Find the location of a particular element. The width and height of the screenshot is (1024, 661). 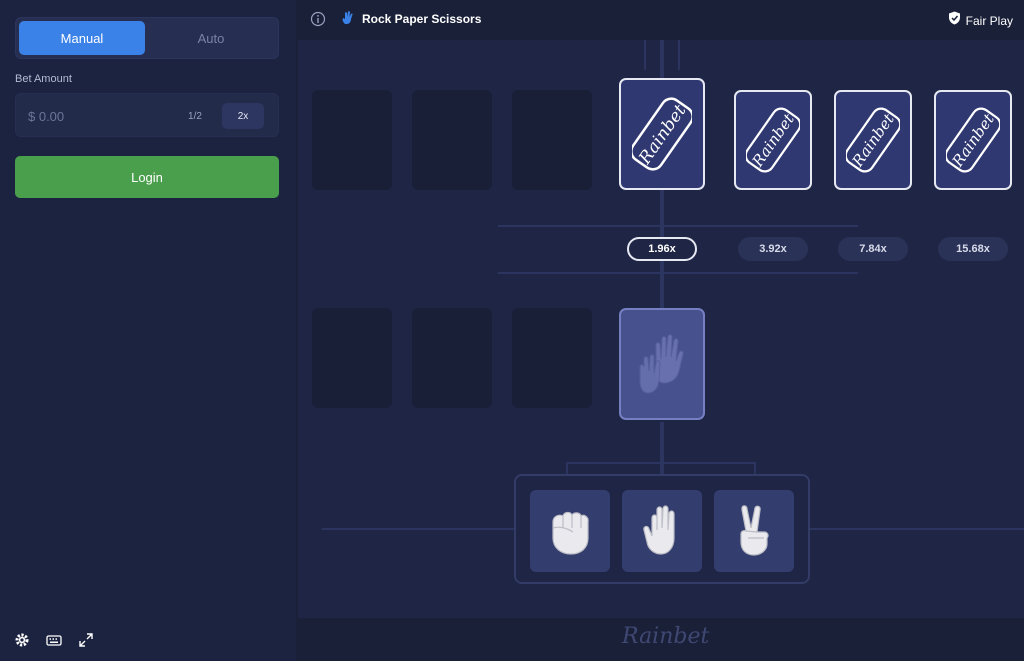

multiplier-badge: 15.68x is located at coordinates (973, 249).